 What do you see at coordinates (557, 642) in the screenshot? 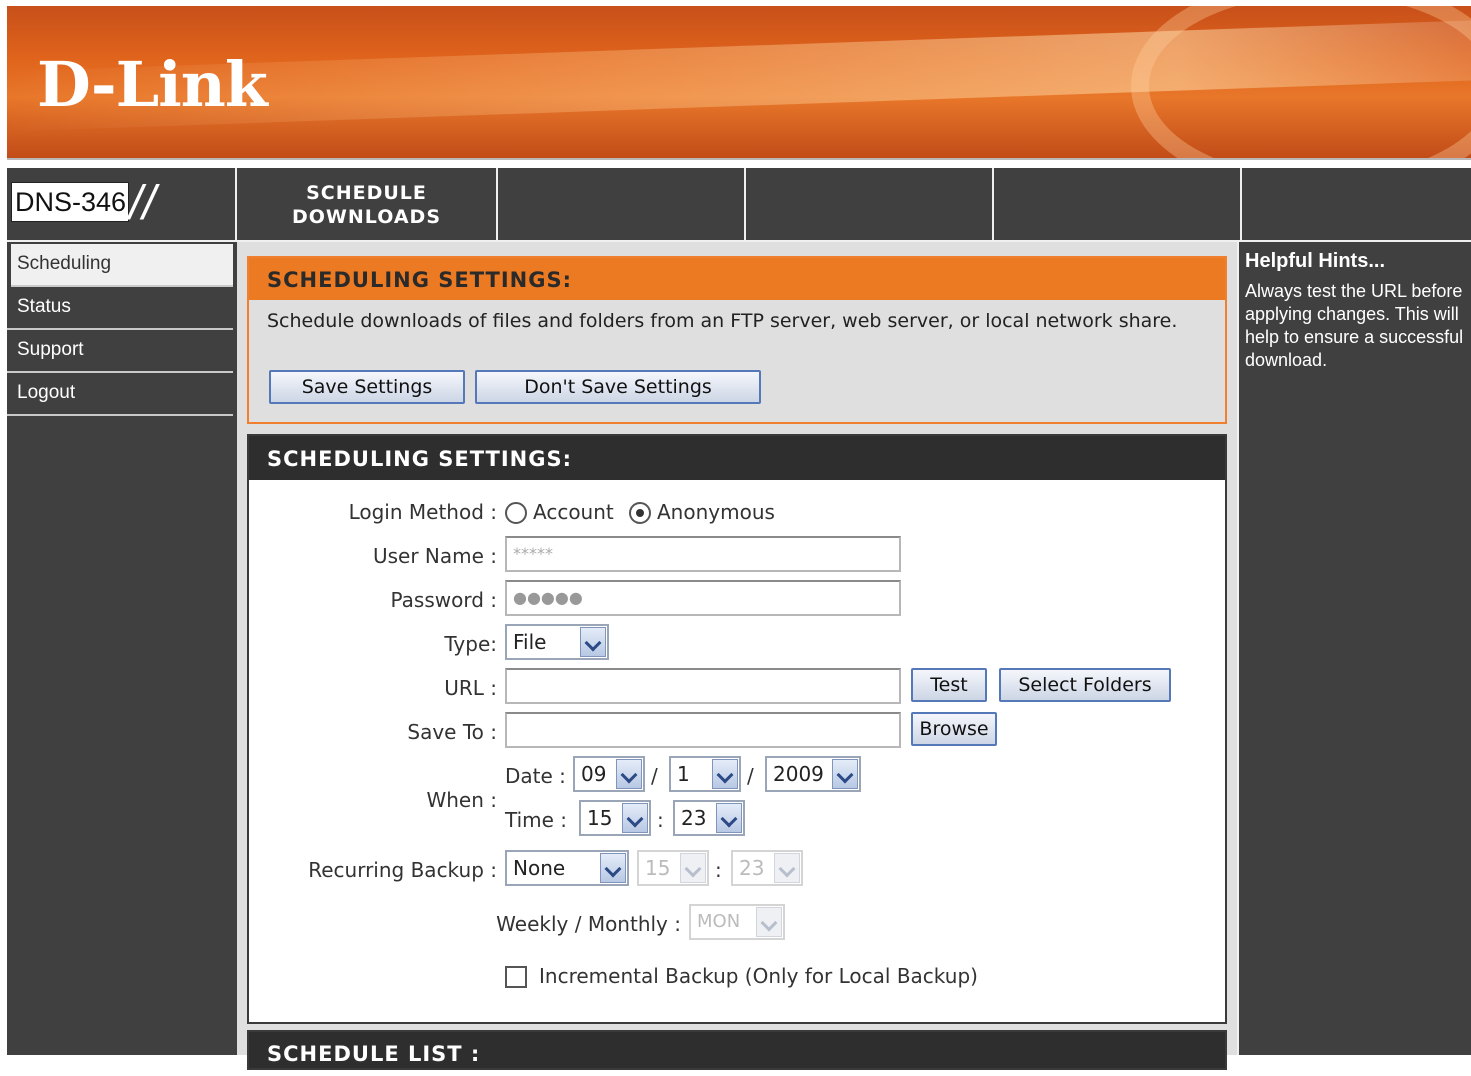
I see `type-select: File` at bounding box center [557, 642].